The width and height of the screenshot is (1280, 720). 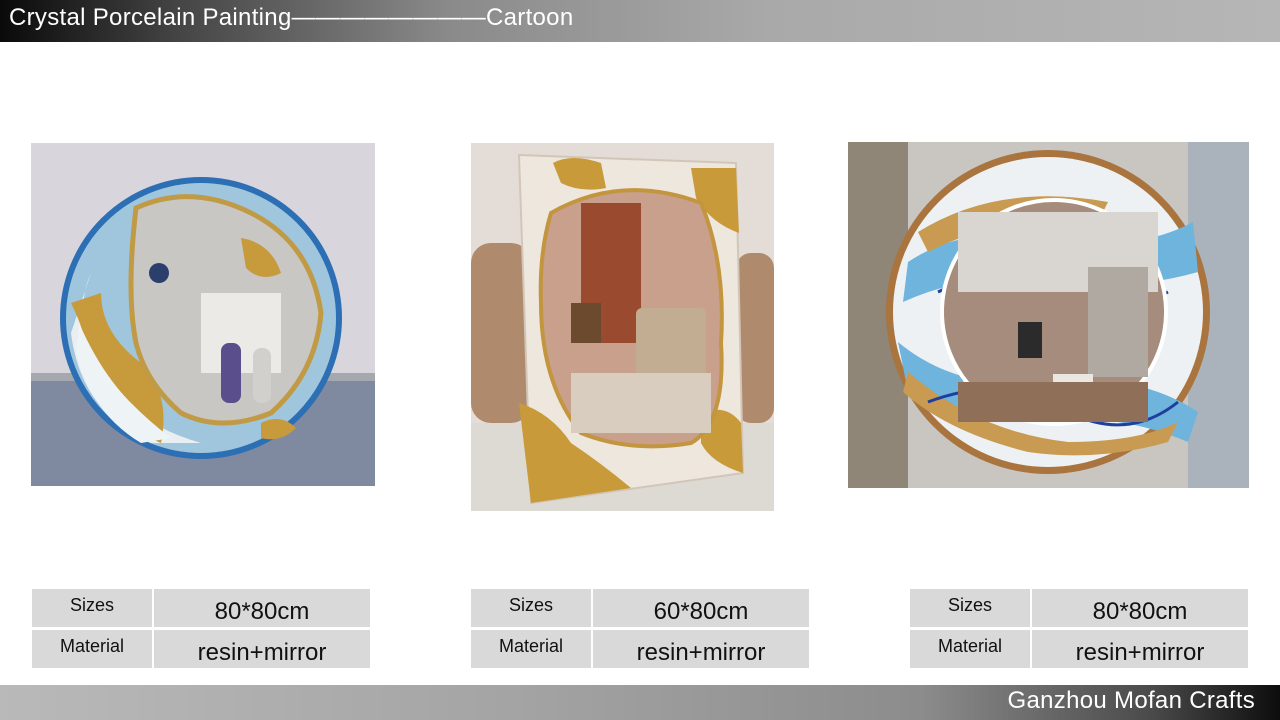 What do you see at coordinates (640, 702) in the screenshot?
I see `footer-bar: Ganzhou Mofan Crafts` at bounding box center [640, 702].